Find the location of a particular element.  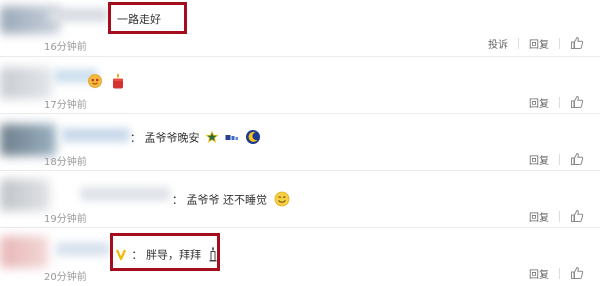

candle-emoji is located at coordinates (118, 82).